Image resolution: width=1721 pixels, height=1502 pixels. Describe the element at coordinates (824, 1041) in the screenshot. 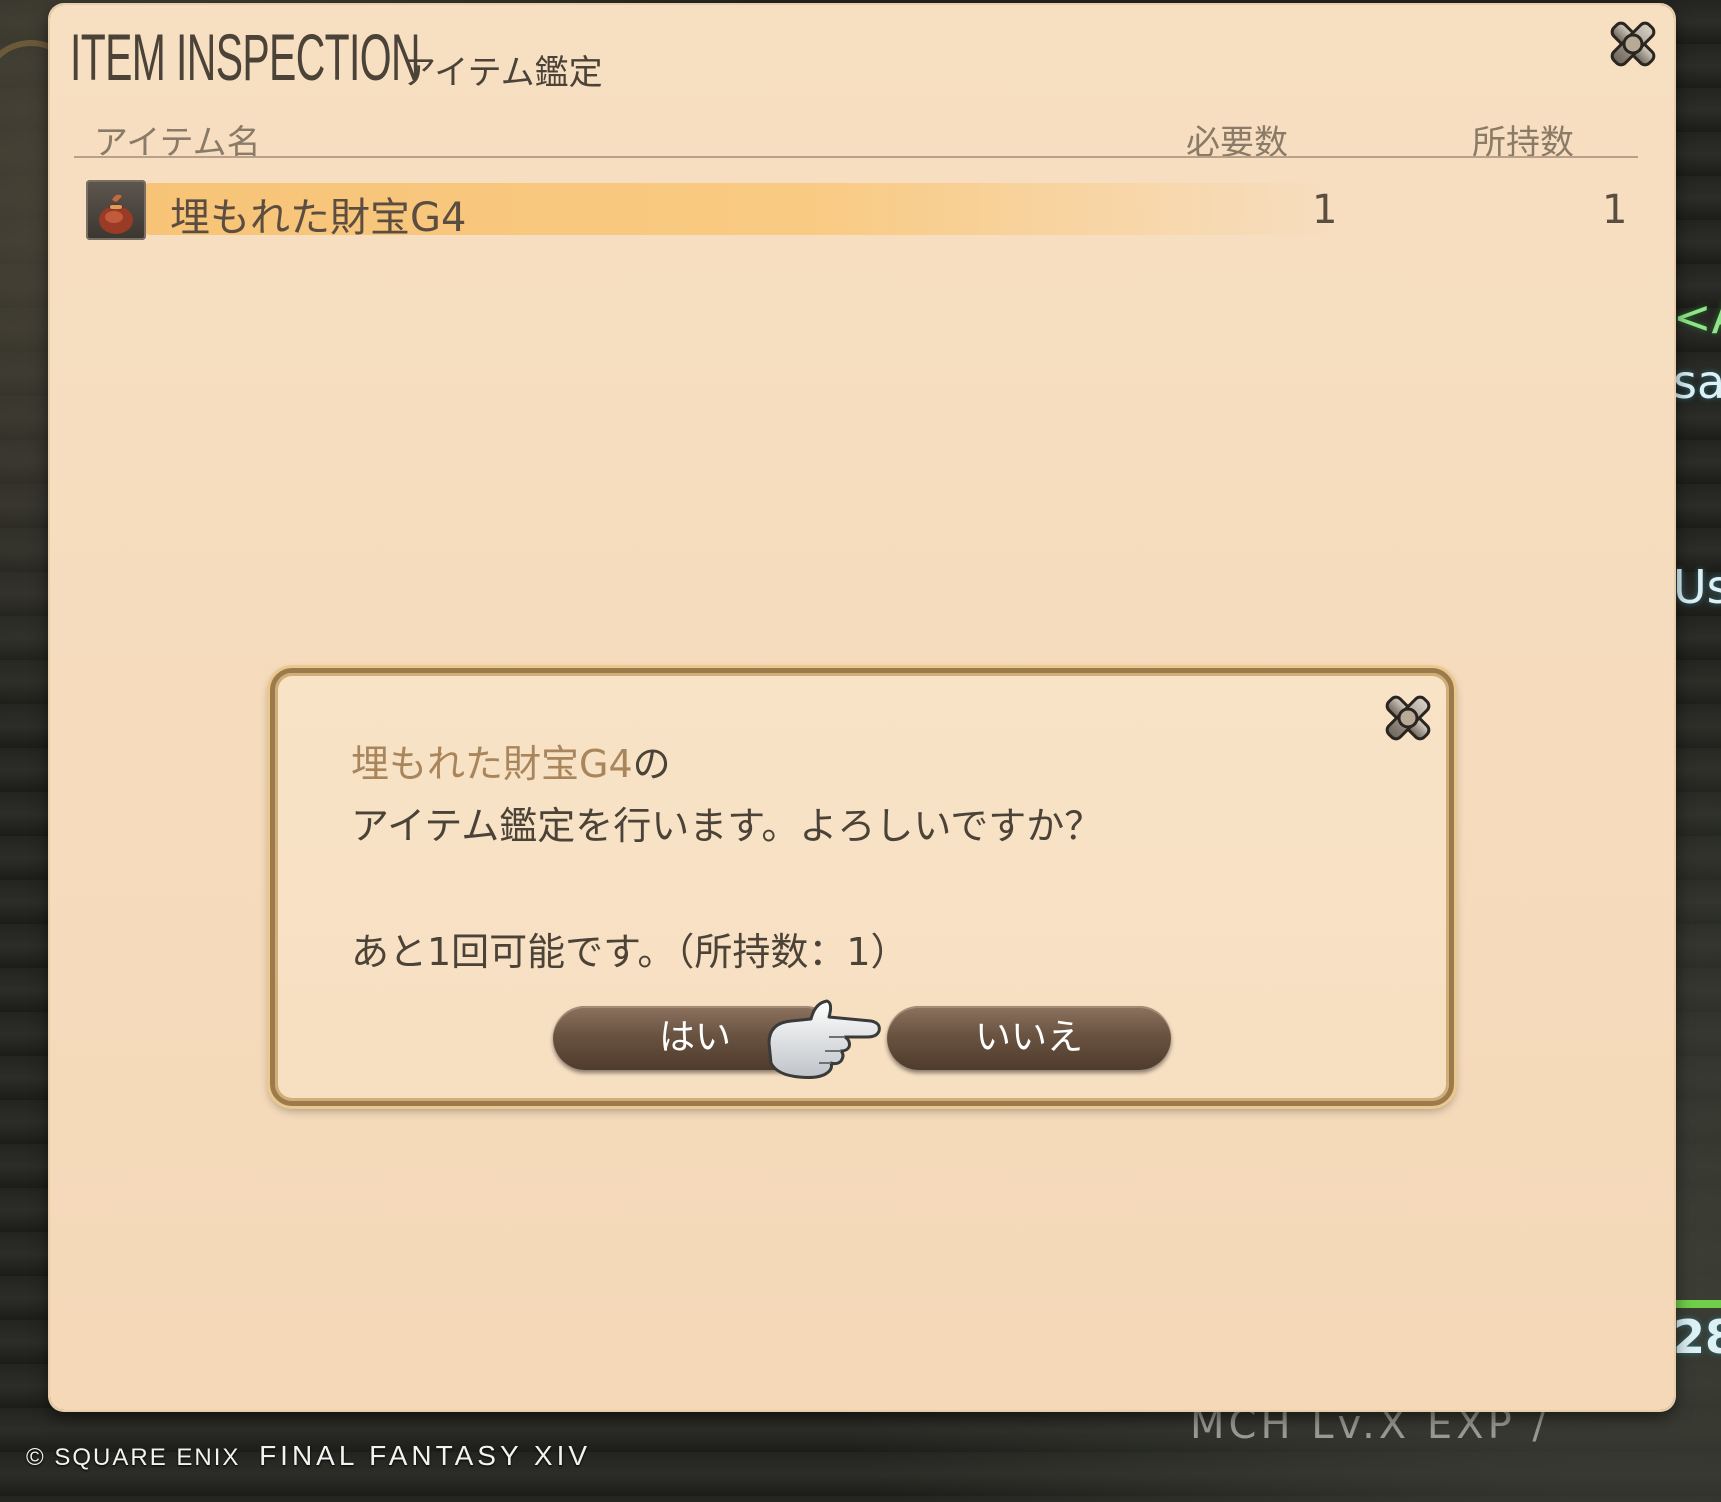

I see `hand-cursor-icon` at that location.